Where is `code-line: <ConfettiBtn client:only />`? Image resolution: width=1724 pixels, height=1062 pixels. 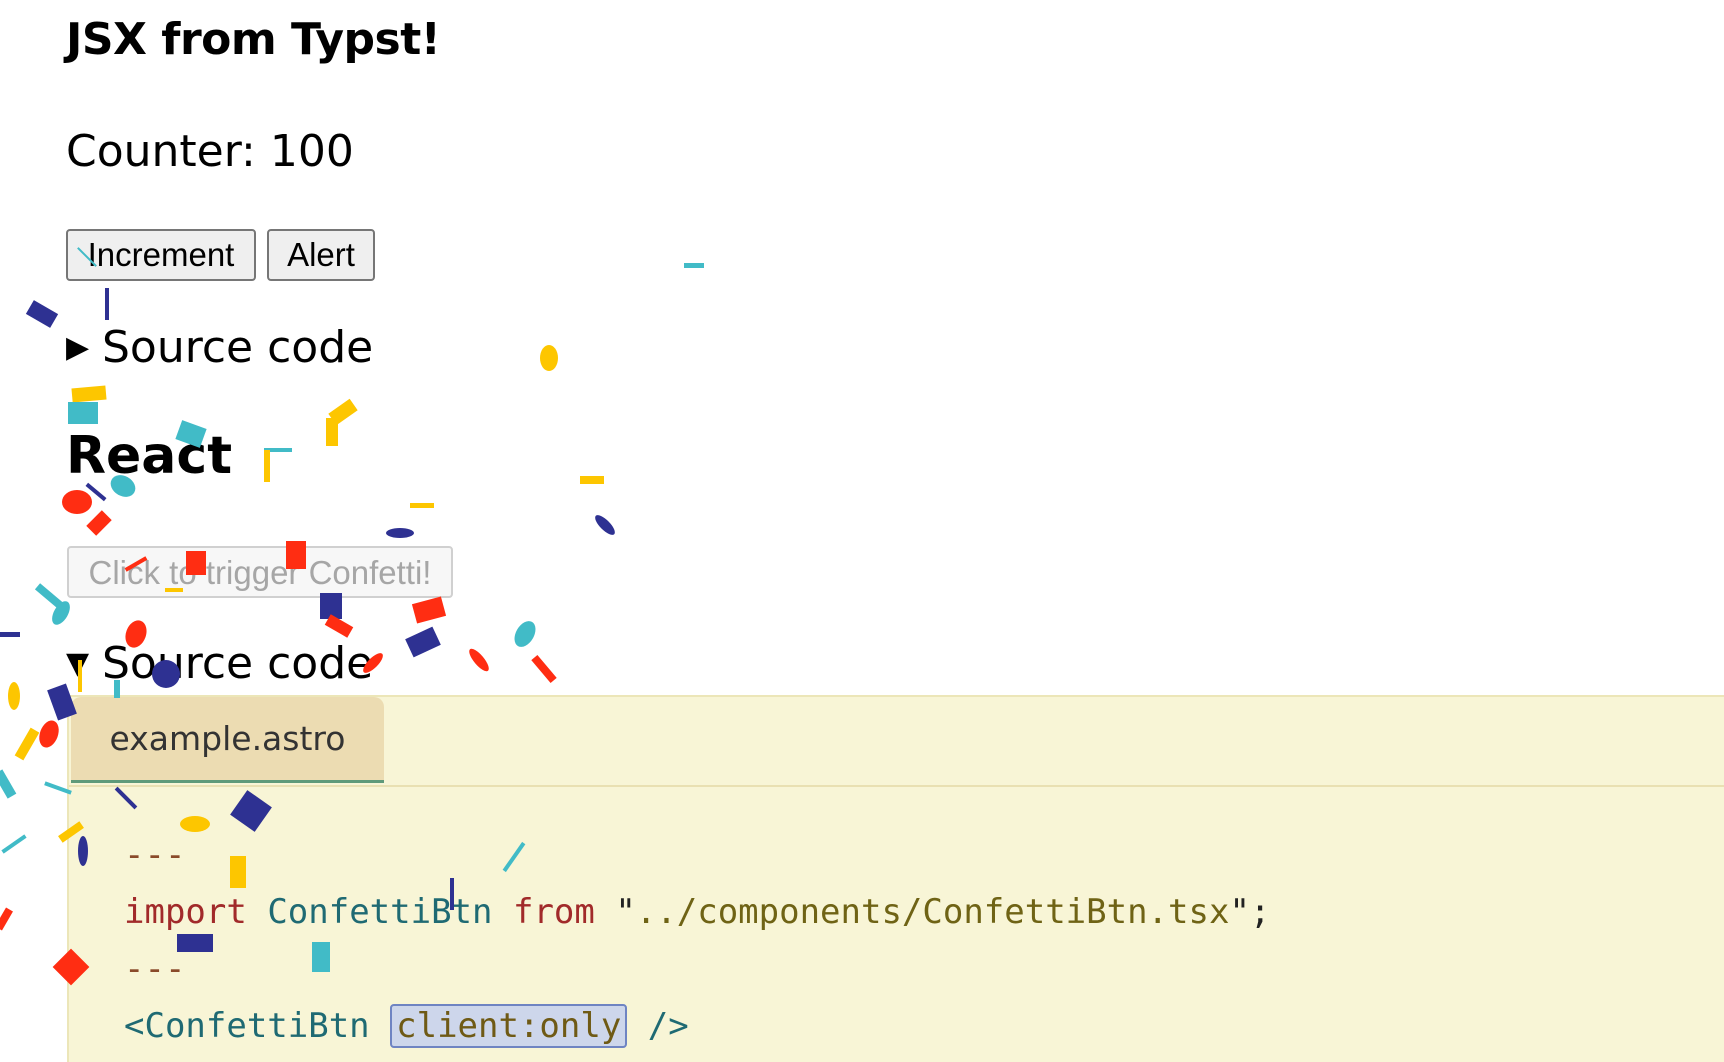
code-line: <ConfettiBtn client:only /> is located at coordinates (697, 1026).